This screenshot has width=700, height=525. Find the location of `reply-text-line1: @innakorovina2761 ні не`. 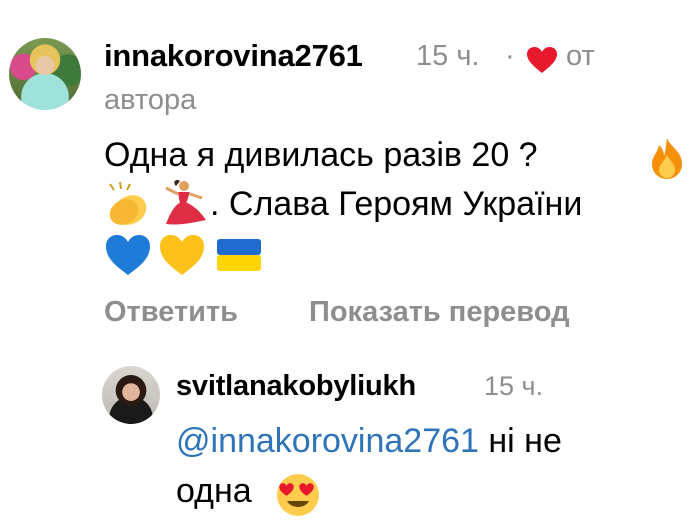

reply-text-line1: @innakorovina2761 ні не is located at coordinates (369, 441).